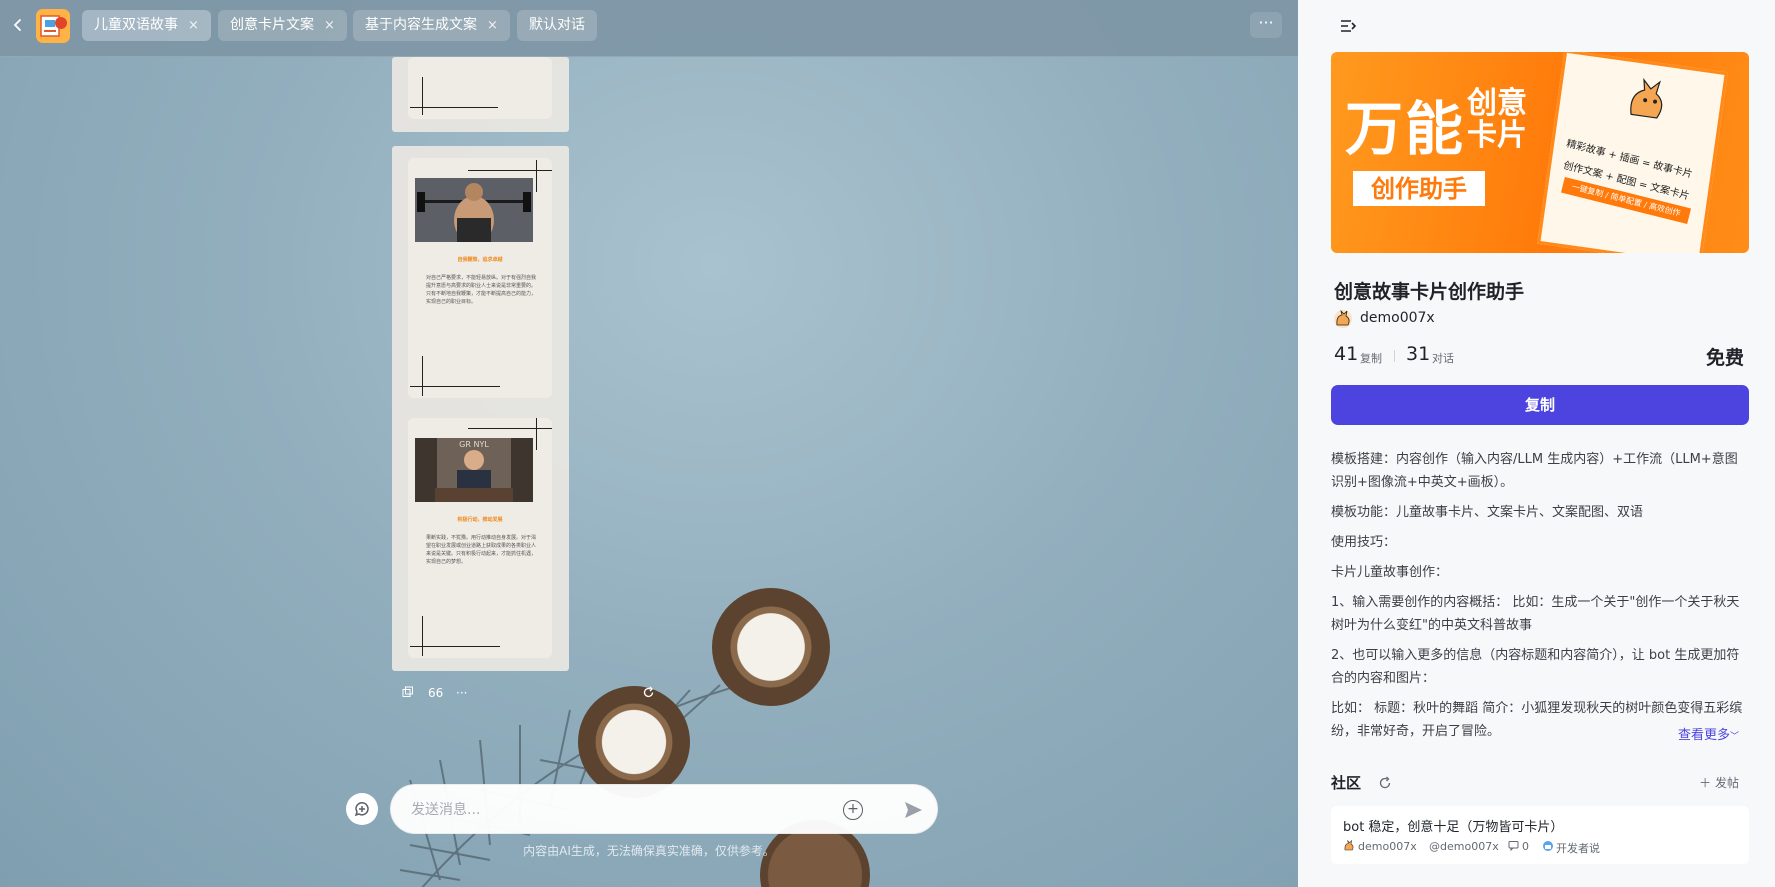 Image resolution: width=1775 pixels, height=887 pixels. I want to click on banner-big-text: 万能, so click(1405, 129).